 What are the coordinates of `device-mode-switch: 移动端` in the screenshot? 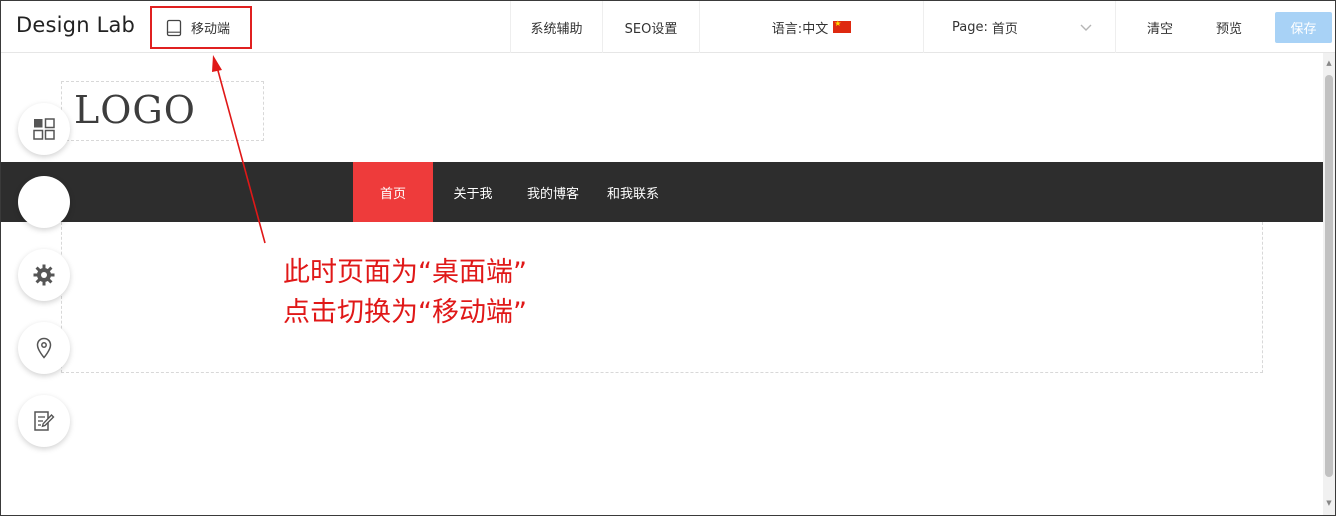 It's located at (201, 27).